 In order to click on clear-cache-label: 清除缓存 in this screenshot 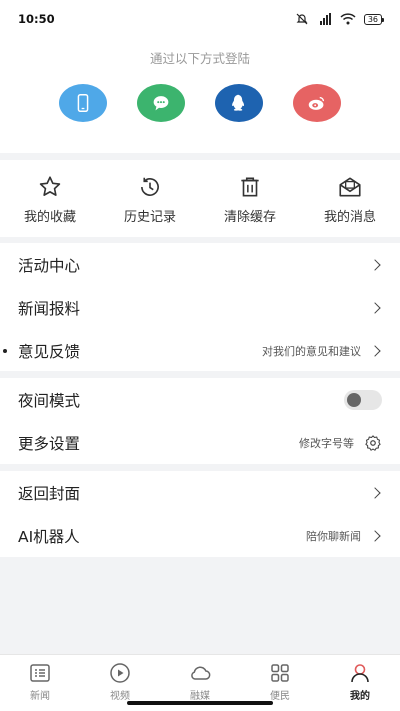, I will do `click(249, 217)`.